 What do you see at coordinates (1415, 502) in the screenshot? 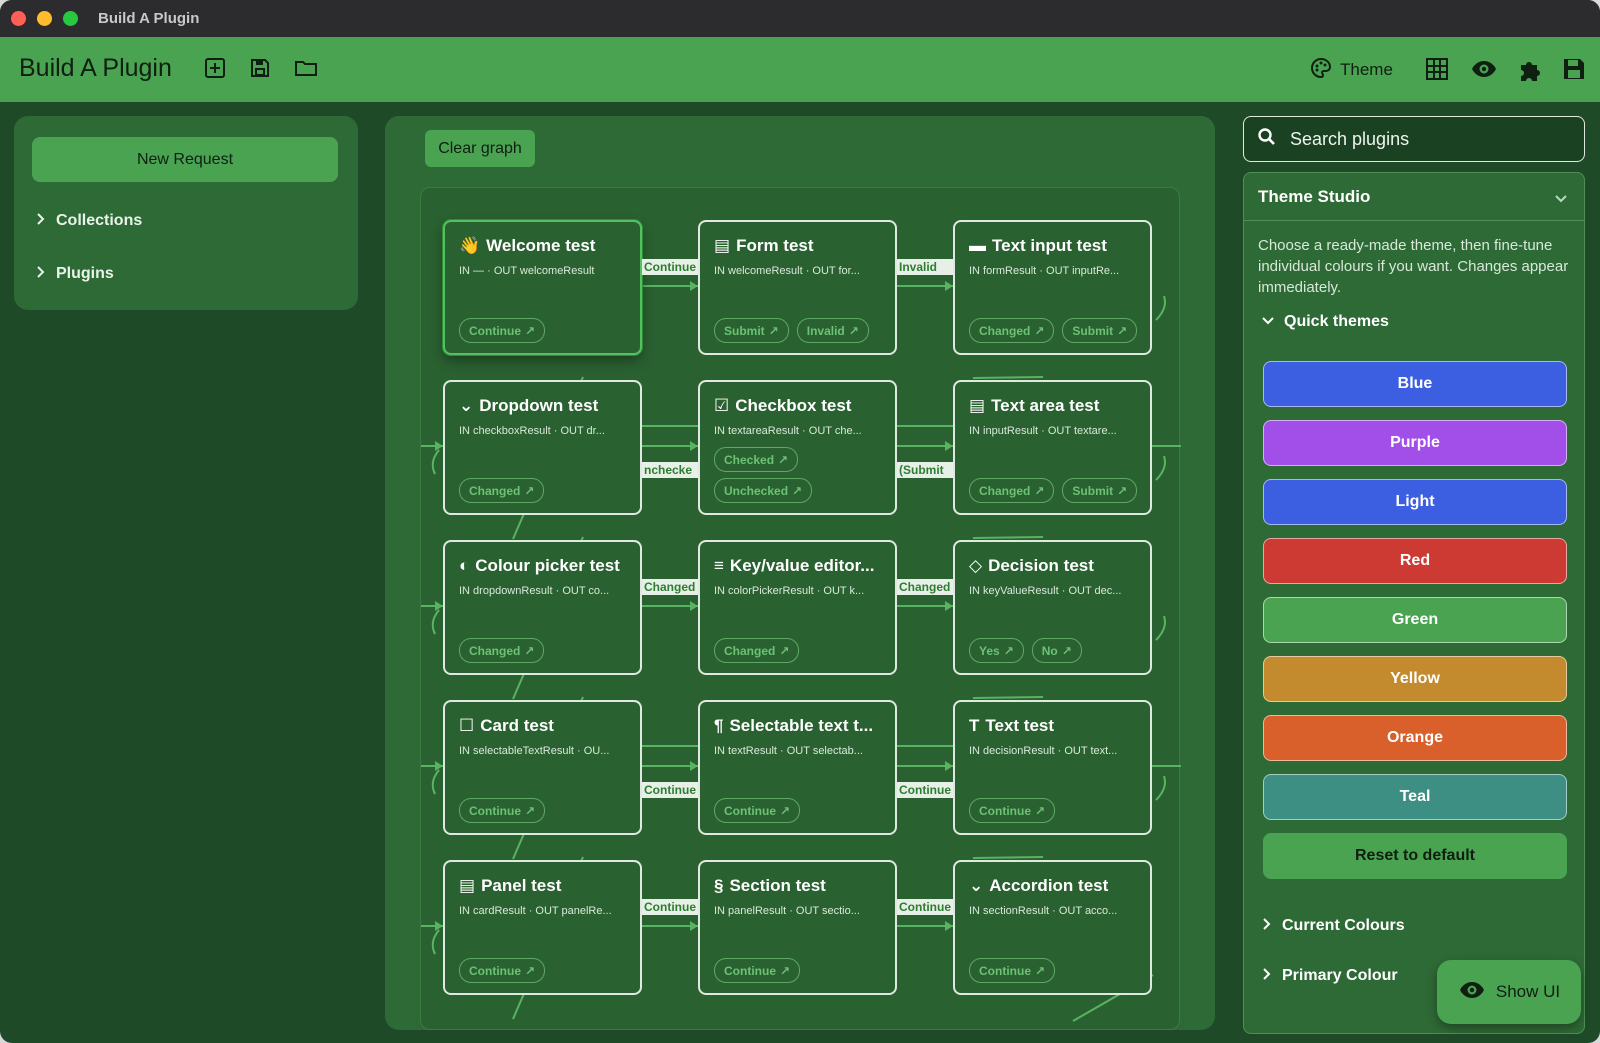
I see `theme-option-light: Light` at bounding box center [1415, 502].